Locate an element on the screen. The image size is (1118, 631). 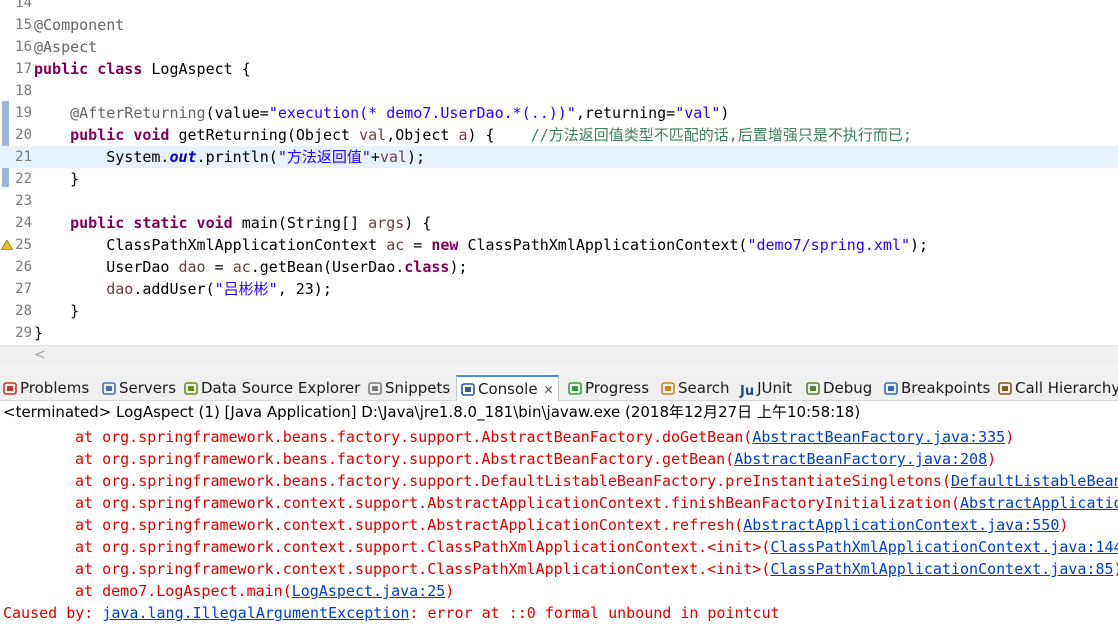
code-token: (value= is located at coordinates (237, 113).